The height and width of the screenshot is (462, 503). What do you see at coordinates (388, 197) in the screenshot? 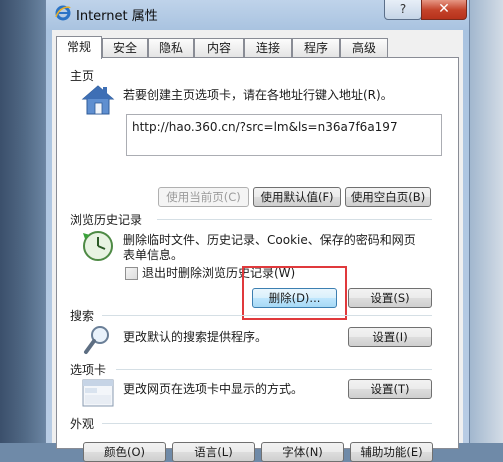
I see `use-blank-button: 使用空白页(B)` at bounding box center [388, 197].